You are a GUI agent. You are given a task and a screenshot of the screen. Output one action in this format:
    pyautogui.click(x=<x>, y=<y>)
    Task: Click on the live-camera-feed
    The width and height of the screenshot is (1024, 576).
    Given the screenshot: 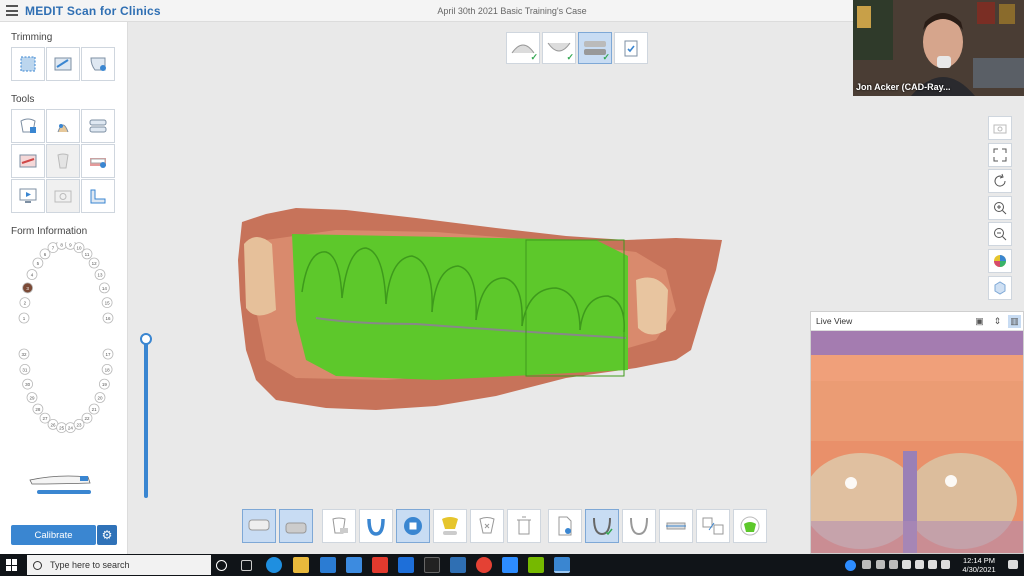 What is the action you would take?
    pyautogui.click(x=917, y=442)
    